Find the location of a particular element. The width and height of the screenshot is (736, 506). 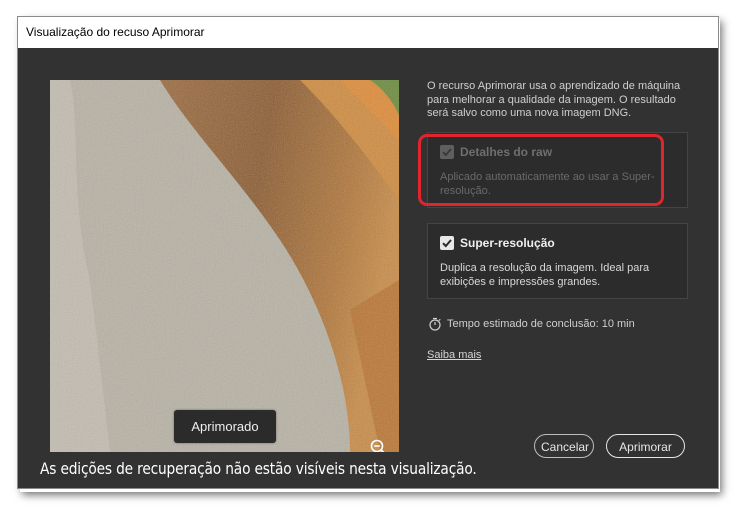

dialog-title: Visualização do recuso Aprimorar is located at coordinates (368, 32).